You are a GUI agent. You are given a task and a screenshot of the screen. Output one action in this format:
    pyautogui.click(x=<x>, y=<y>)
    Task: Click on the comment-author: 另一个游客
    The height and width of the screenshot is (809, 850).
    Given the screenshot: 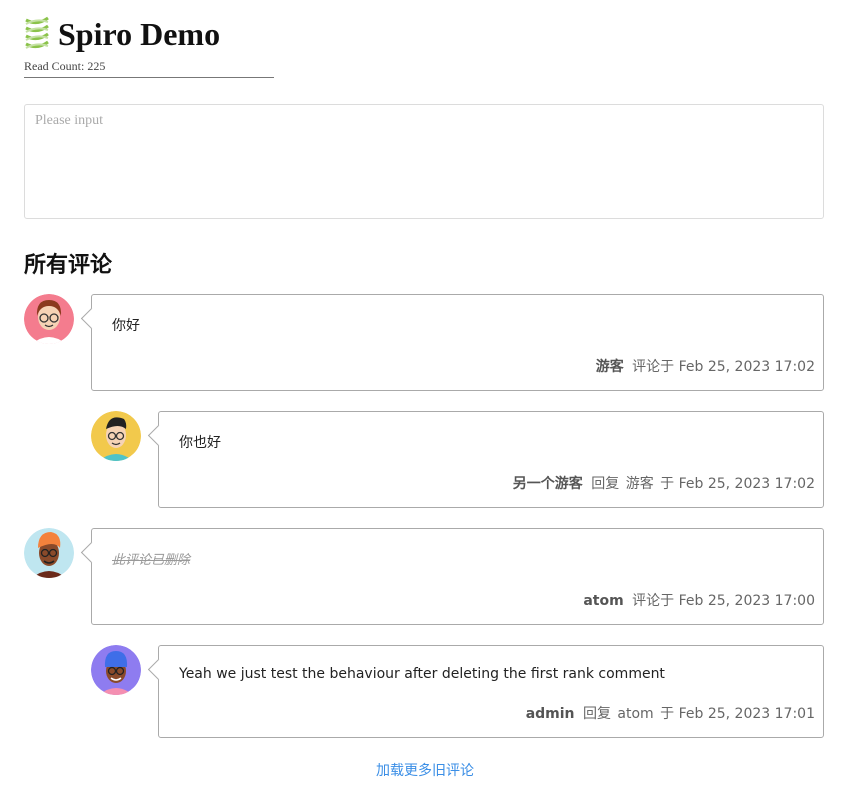 What is the action you would take?
    pyautogui.click(x=548, y=484)
    